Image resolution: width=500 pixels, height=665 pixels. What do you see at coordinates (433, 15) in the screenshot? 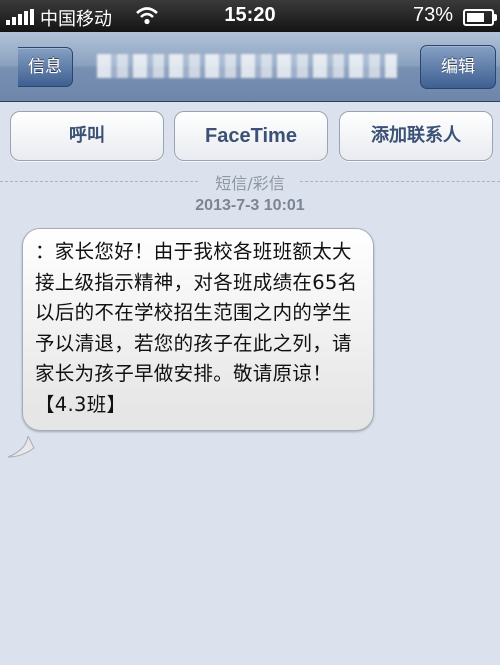
I see `battery-percentage: 73%` at bounding box center [433, 15].